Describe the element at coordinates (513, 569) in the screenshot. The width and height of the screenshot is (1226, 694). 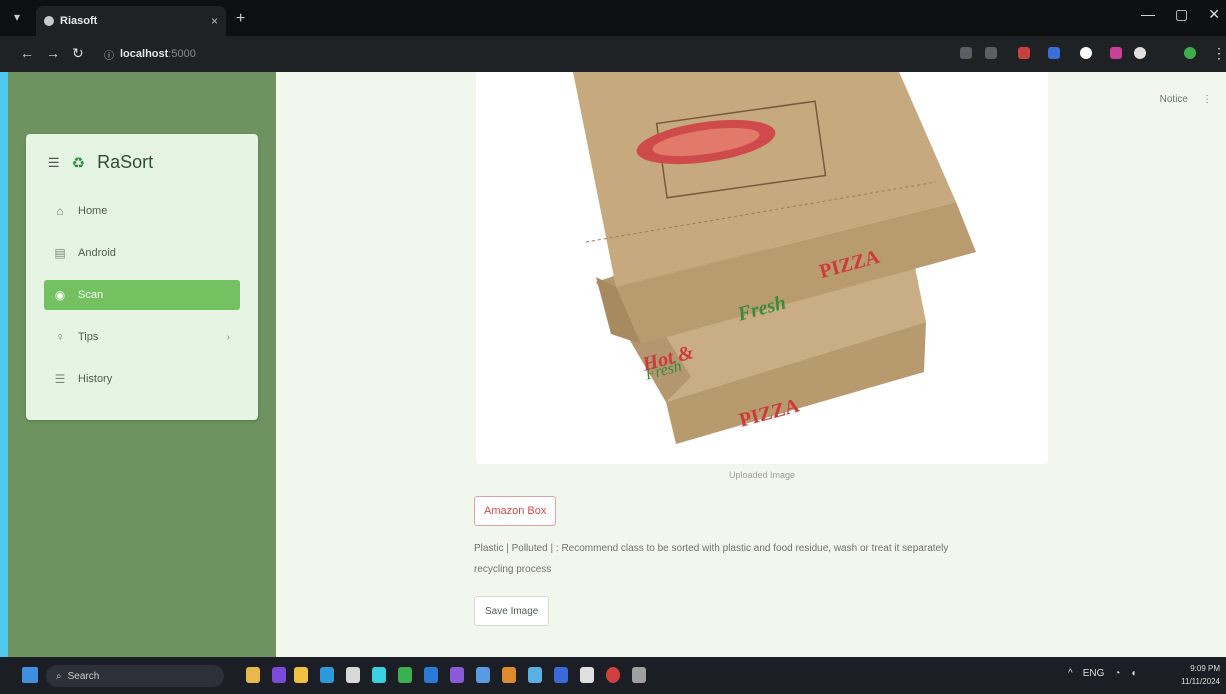
I see `description-line-2: recycling process` at that location.